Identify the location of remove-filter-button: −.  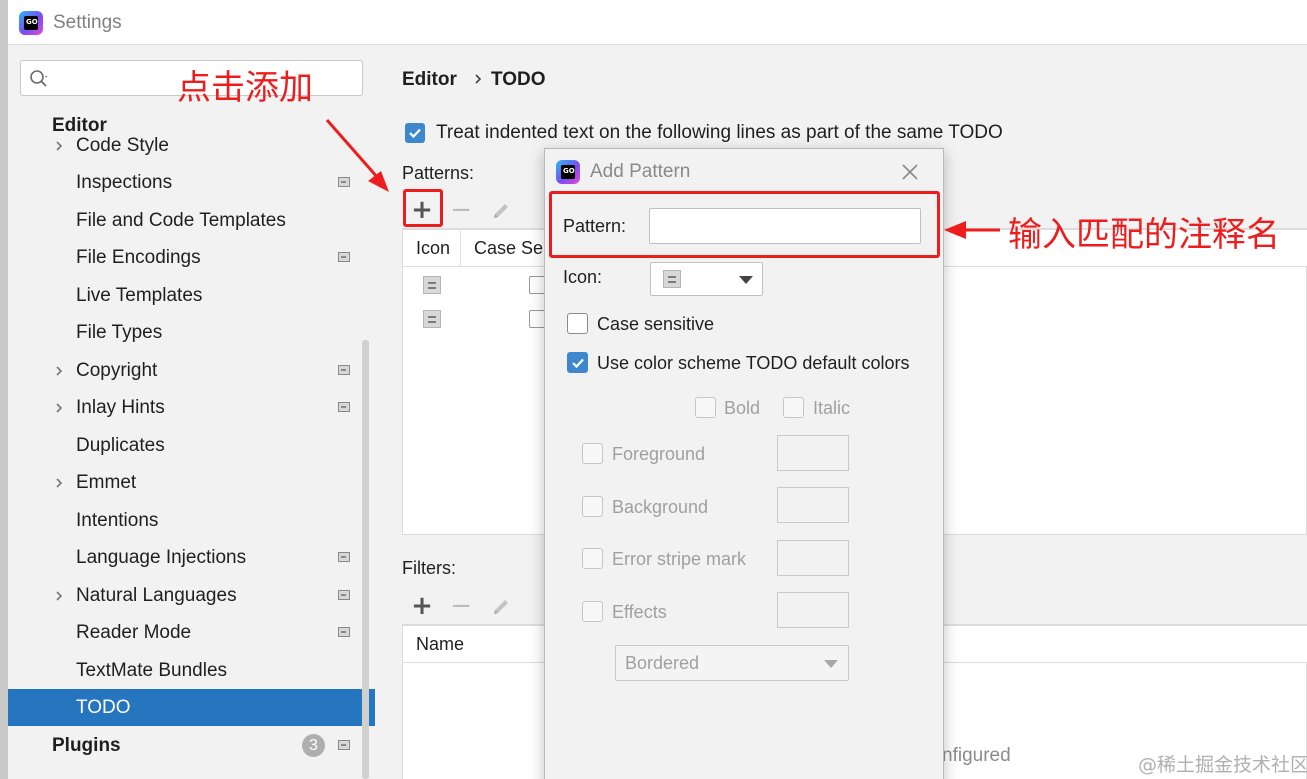
(461, 606).